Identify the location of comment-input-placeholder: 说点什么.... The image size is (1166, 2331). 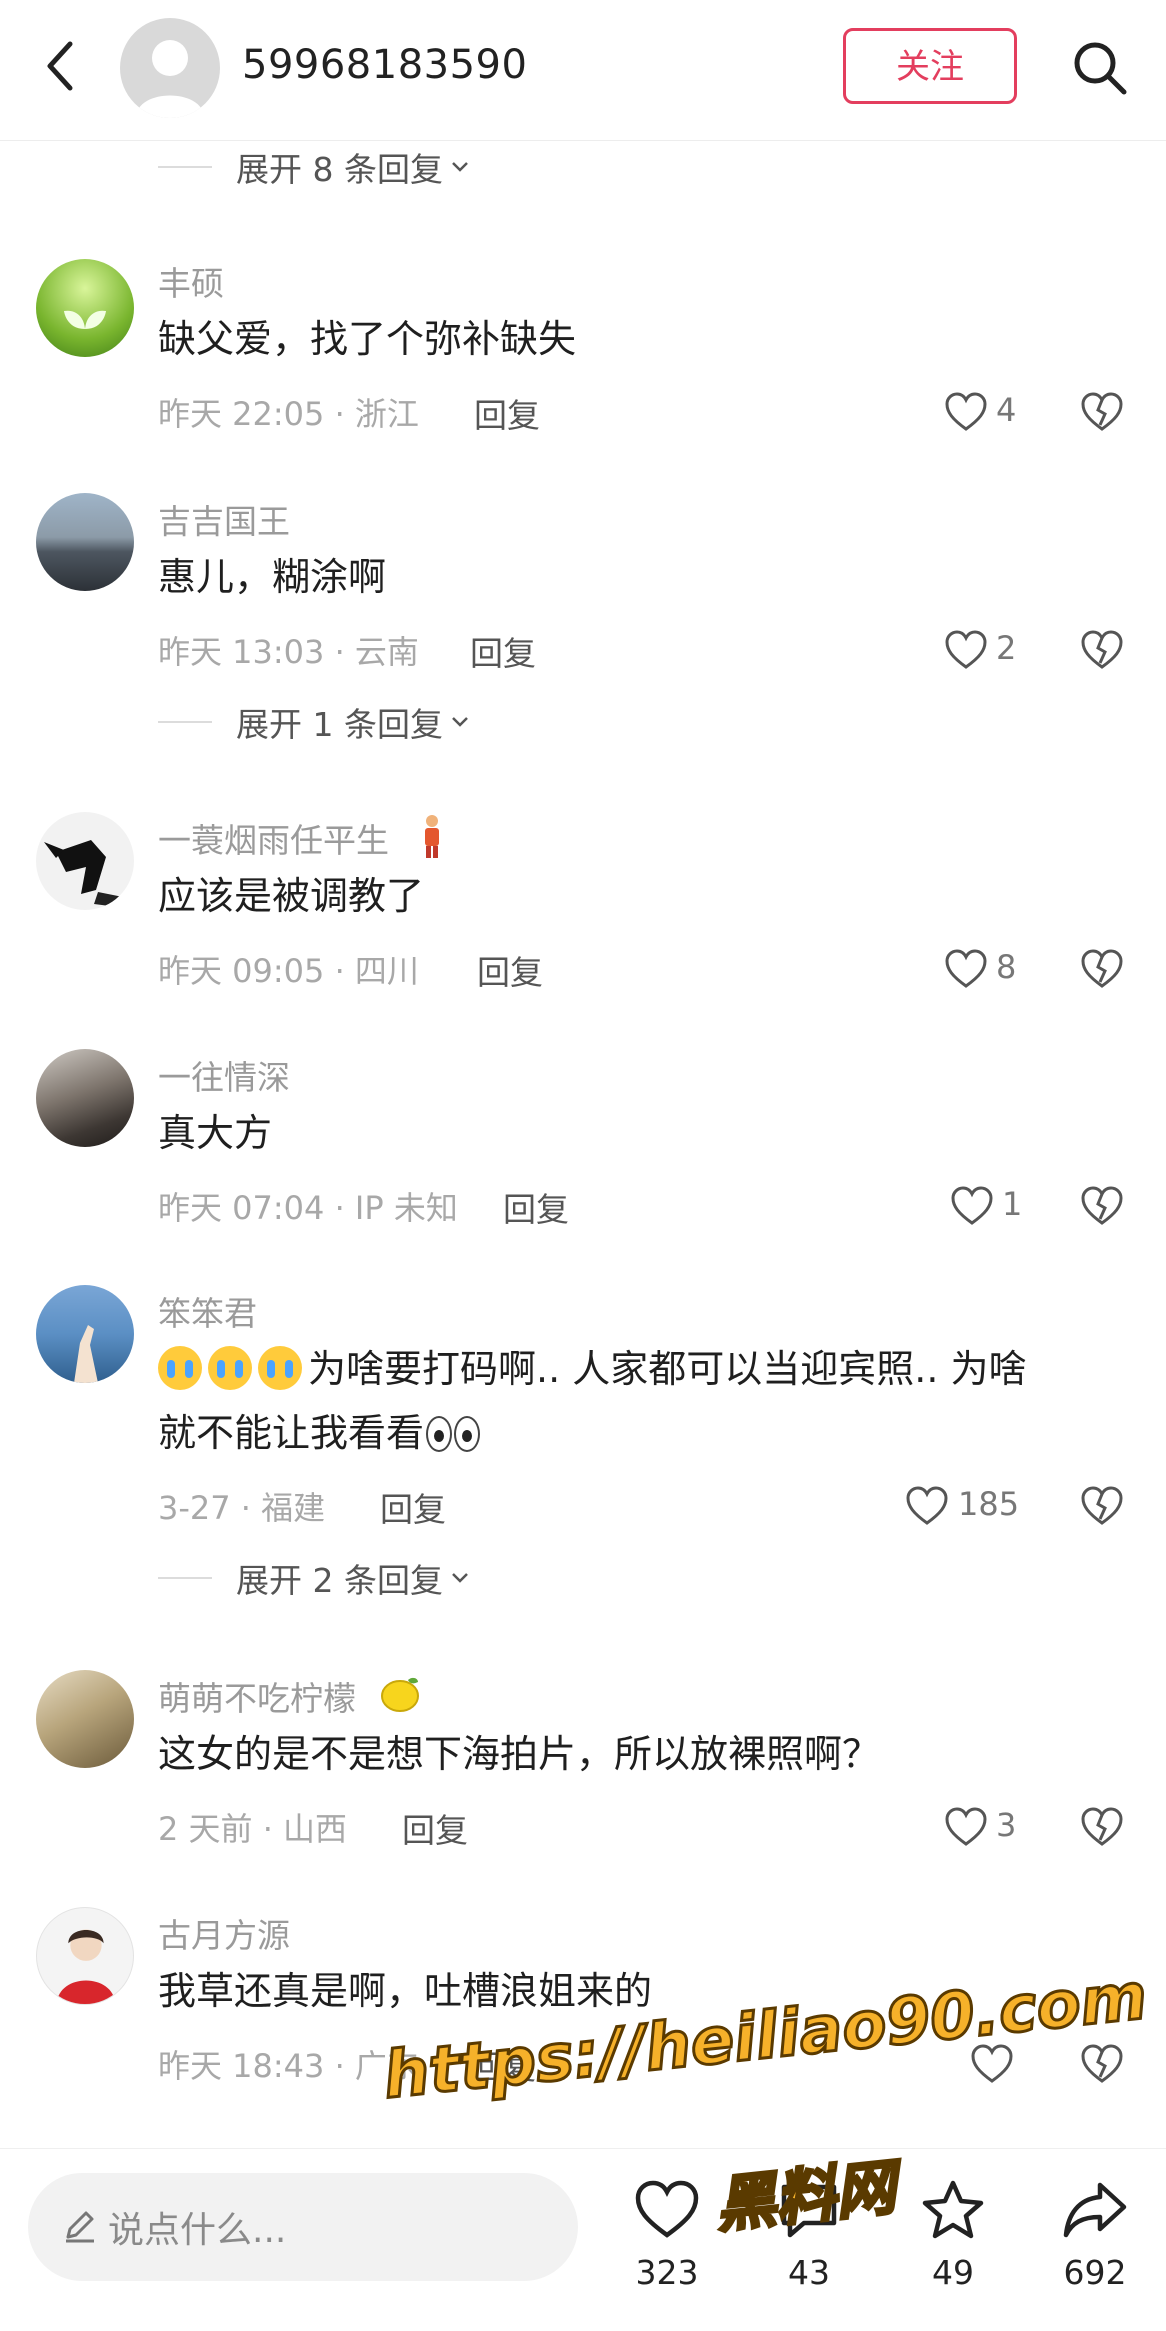
(197, 2230).